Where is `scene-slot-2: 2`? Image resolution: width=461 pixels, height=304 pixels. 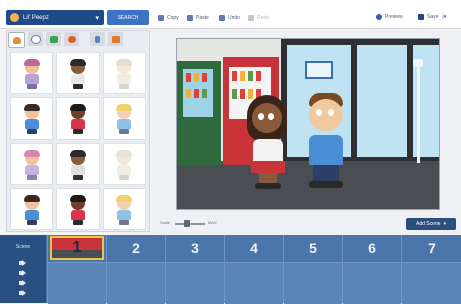 scene-slot-2: 2 is located at coordinates (135, 269).